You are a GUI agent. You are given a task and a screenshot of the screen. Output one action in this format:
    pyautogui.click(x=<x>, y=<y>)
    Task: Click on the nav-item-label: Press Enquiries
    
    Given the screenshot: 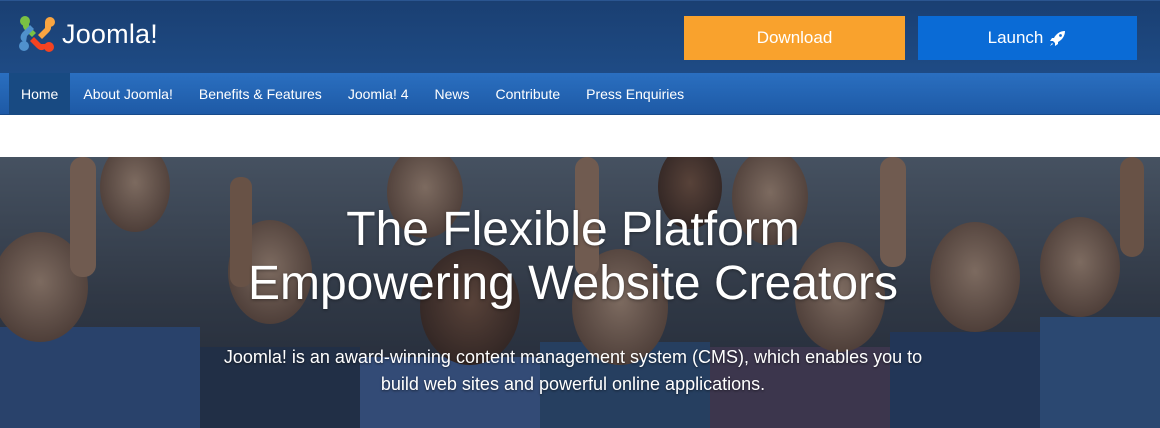 What is the action you would take?
    pyautogui.click(x=635, y=94)
    